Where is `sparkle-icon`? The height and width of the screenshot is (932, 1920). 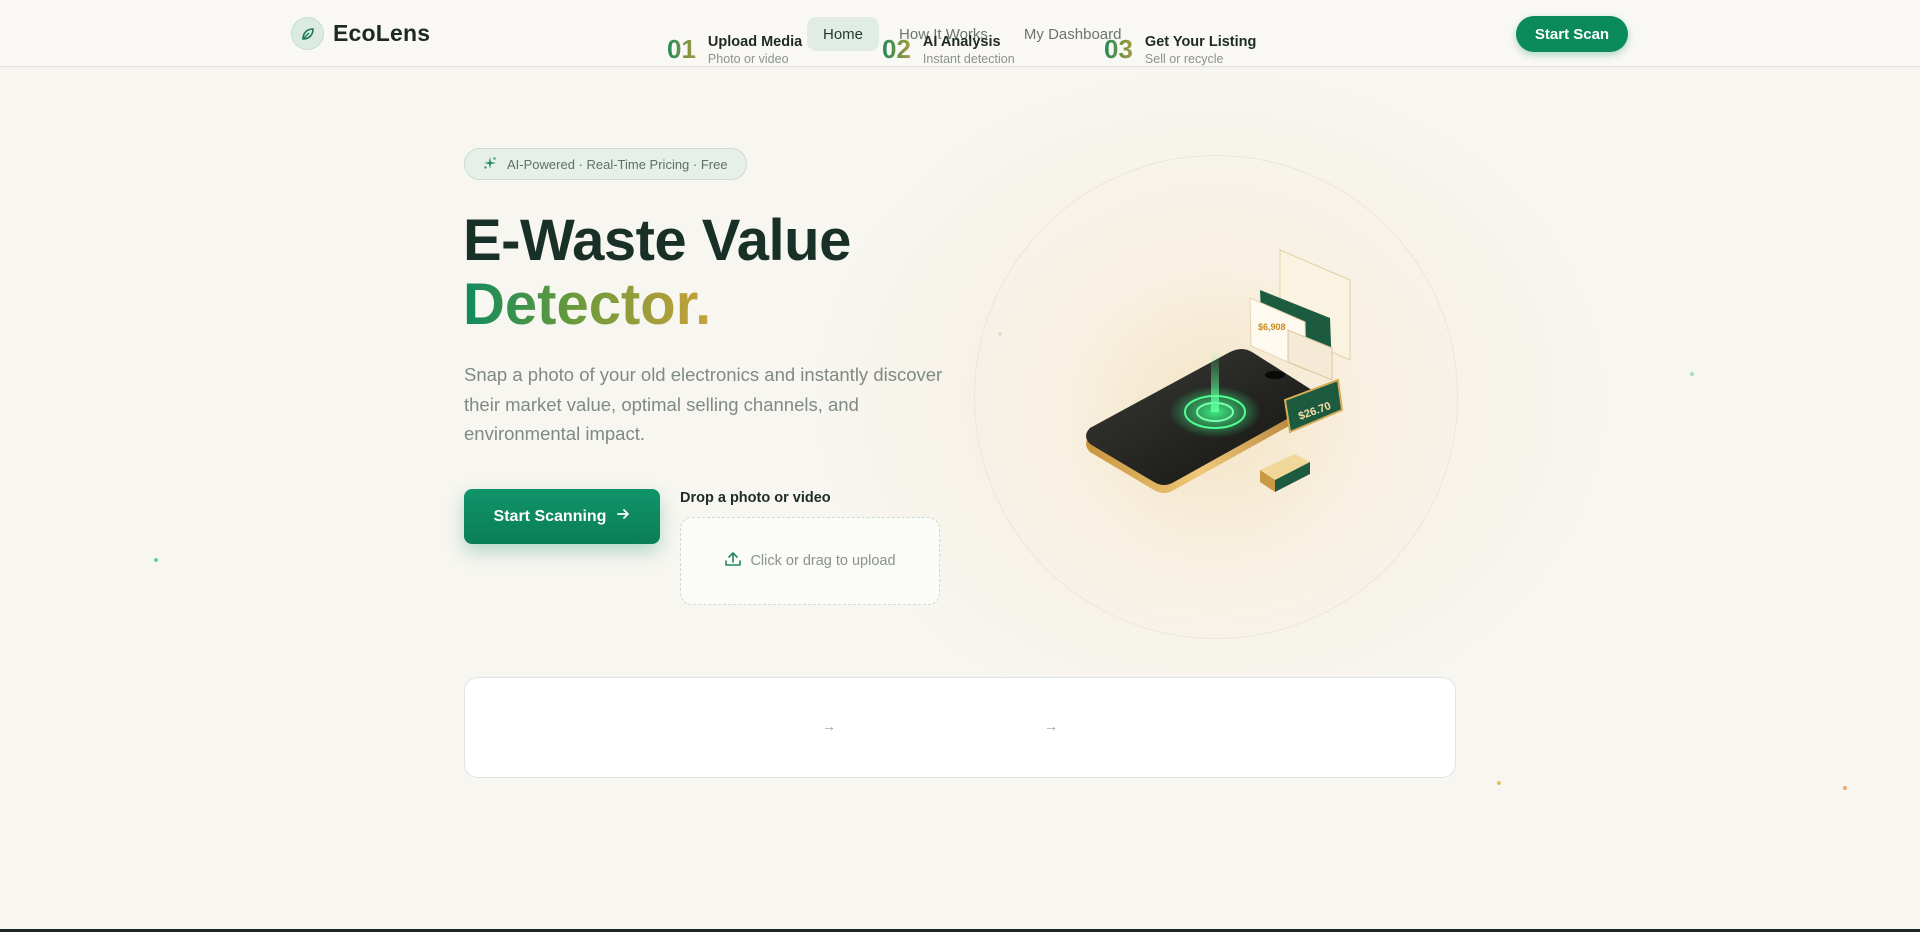
sparkle-icon is located at coordinates (490, 164).